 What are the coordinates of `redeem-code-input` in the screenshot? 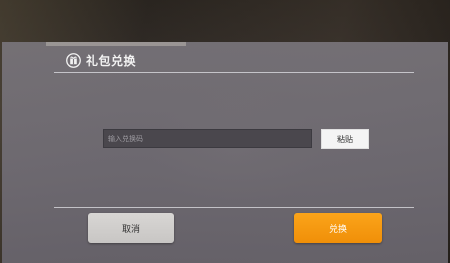 It's located at (207, 138).